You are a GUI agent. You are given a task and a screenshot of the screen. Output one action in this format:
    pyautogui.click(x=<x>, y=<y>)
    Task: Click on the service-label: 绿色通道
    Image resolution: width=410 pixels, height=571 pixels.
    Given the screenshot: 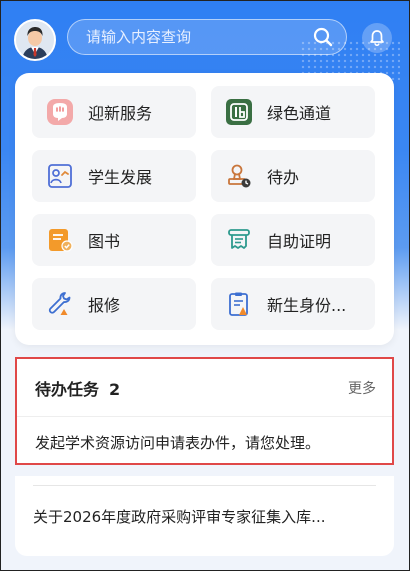 What is the action you would take?
    pyautogui.click(x=299, y=113)
    